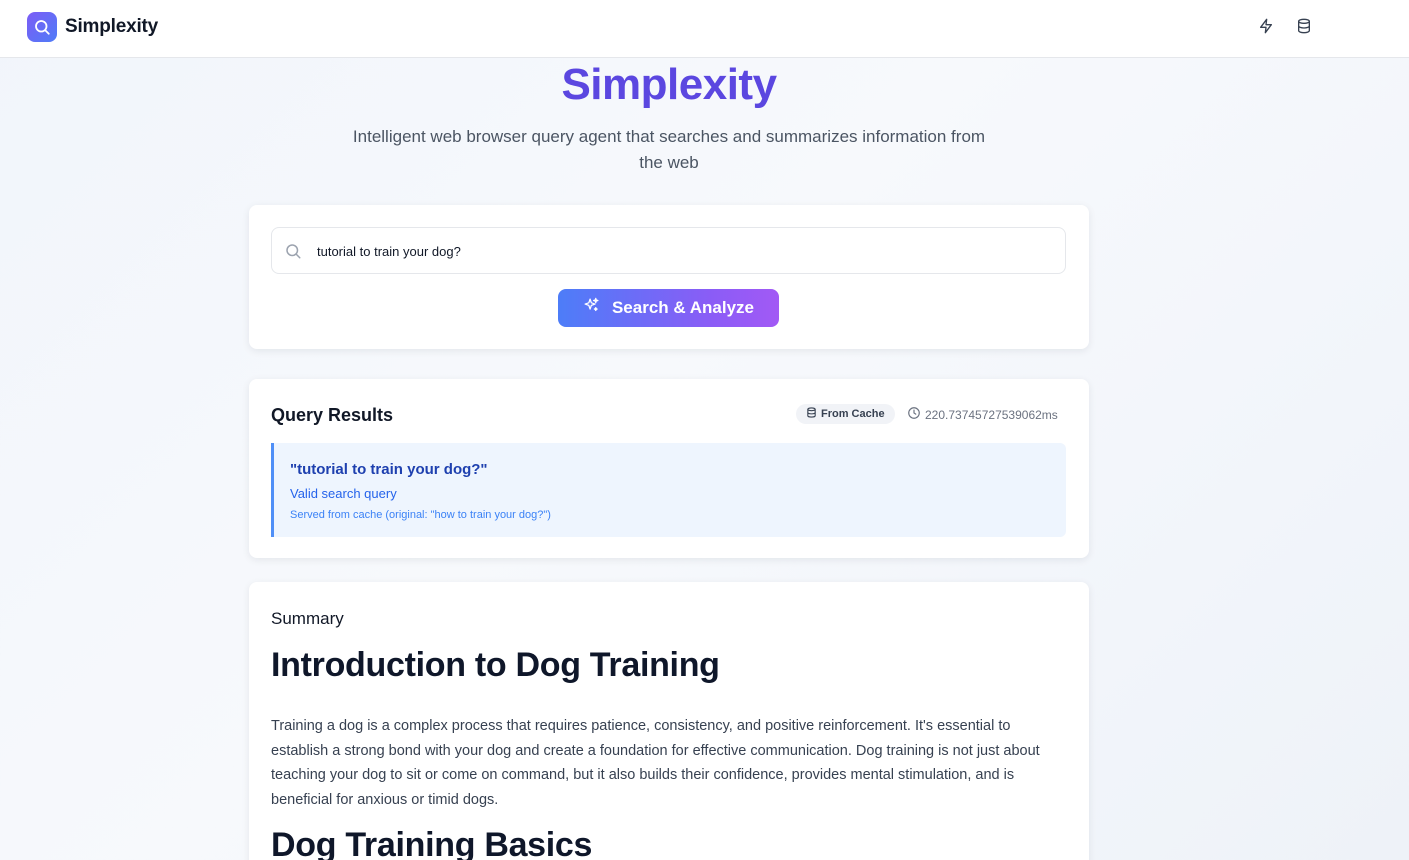  I want to click on cache-badge-label: From Cache, so click(853, 414).